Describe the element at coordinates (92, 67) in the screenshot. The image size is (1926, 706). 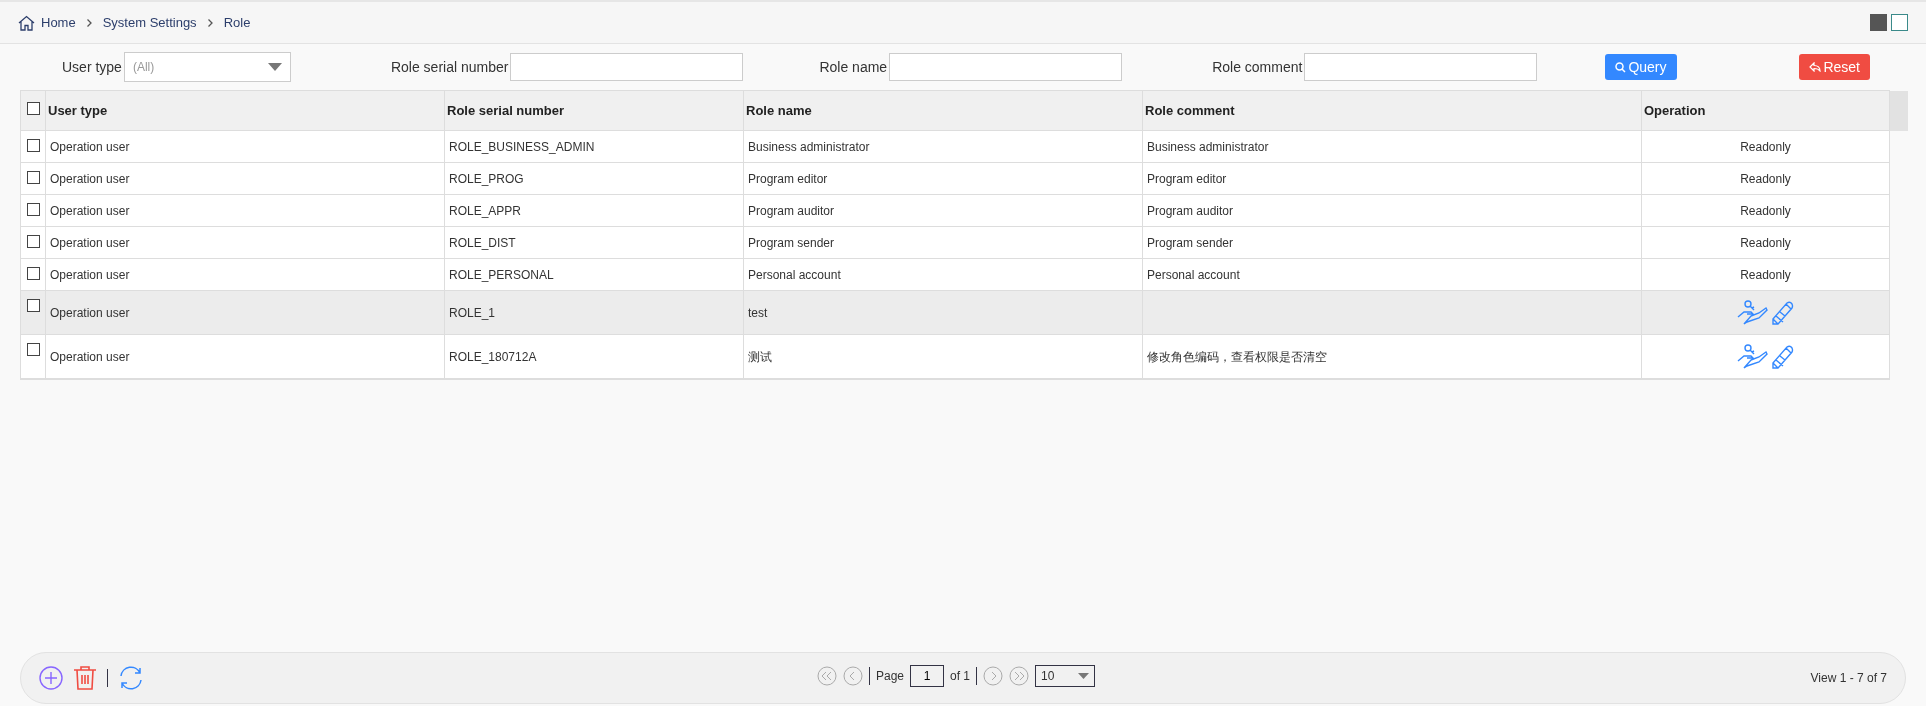
I see `filter-label: User type` at that location.